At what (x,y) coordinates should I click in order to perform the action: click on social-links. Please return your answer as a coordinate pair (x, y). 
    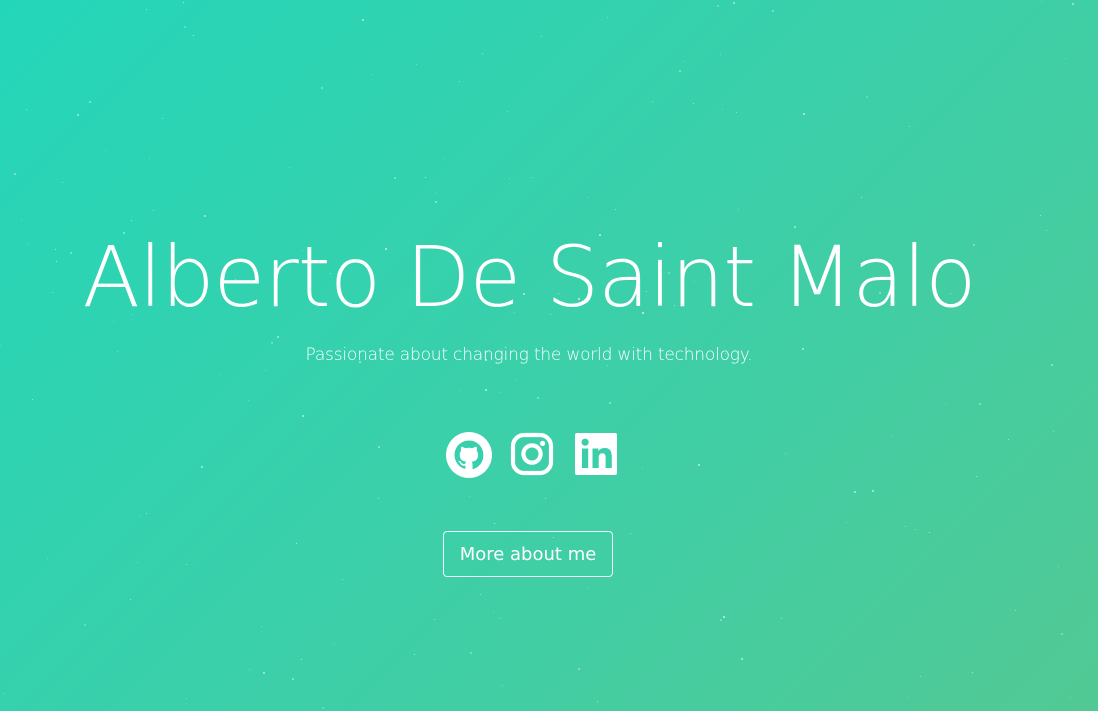
    Looking at the image, I should click on (533, 455).